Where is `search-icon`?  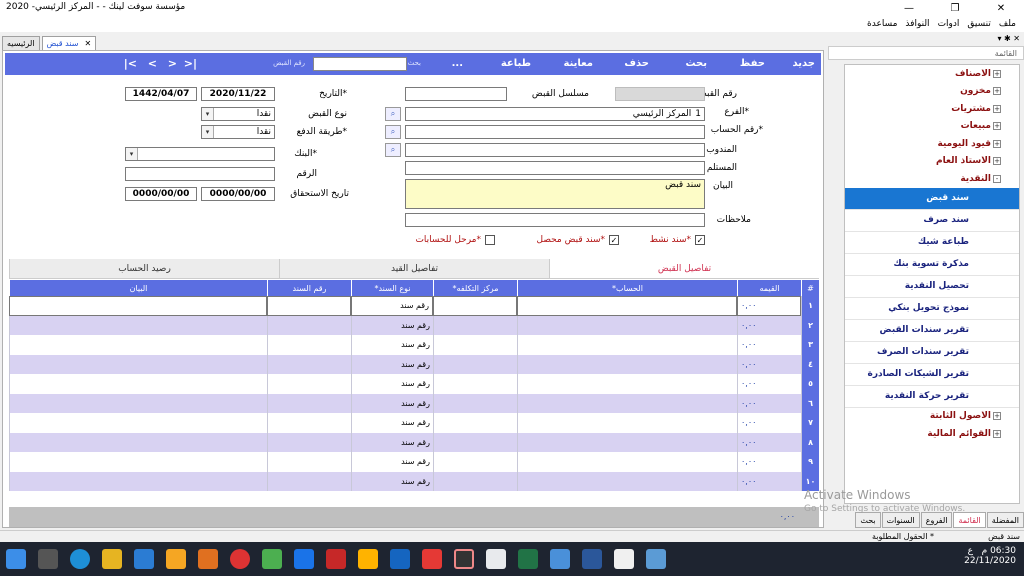 search-icon is located at coordinates (48, 559).